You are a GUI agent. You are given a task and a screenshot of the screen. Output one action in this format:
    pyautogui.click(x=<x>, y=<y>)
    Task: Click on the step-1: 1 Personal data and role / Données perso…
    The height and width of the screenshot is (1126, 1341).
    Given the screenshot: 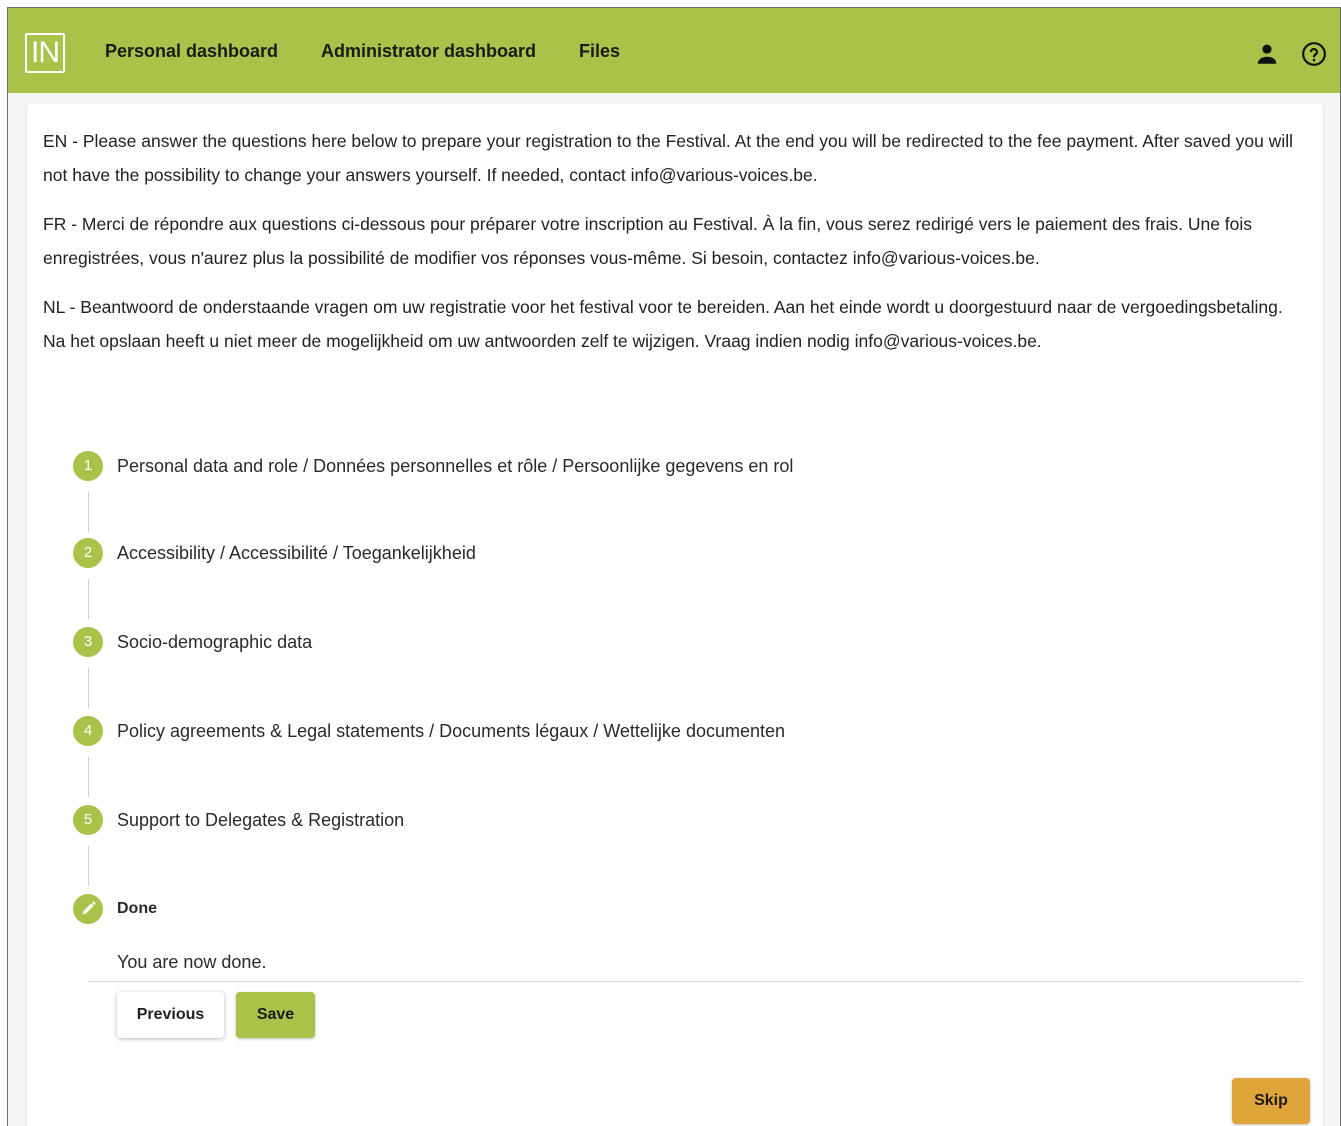 What is the action you would take?
    pyautogui.click(x=433, y=466)
    